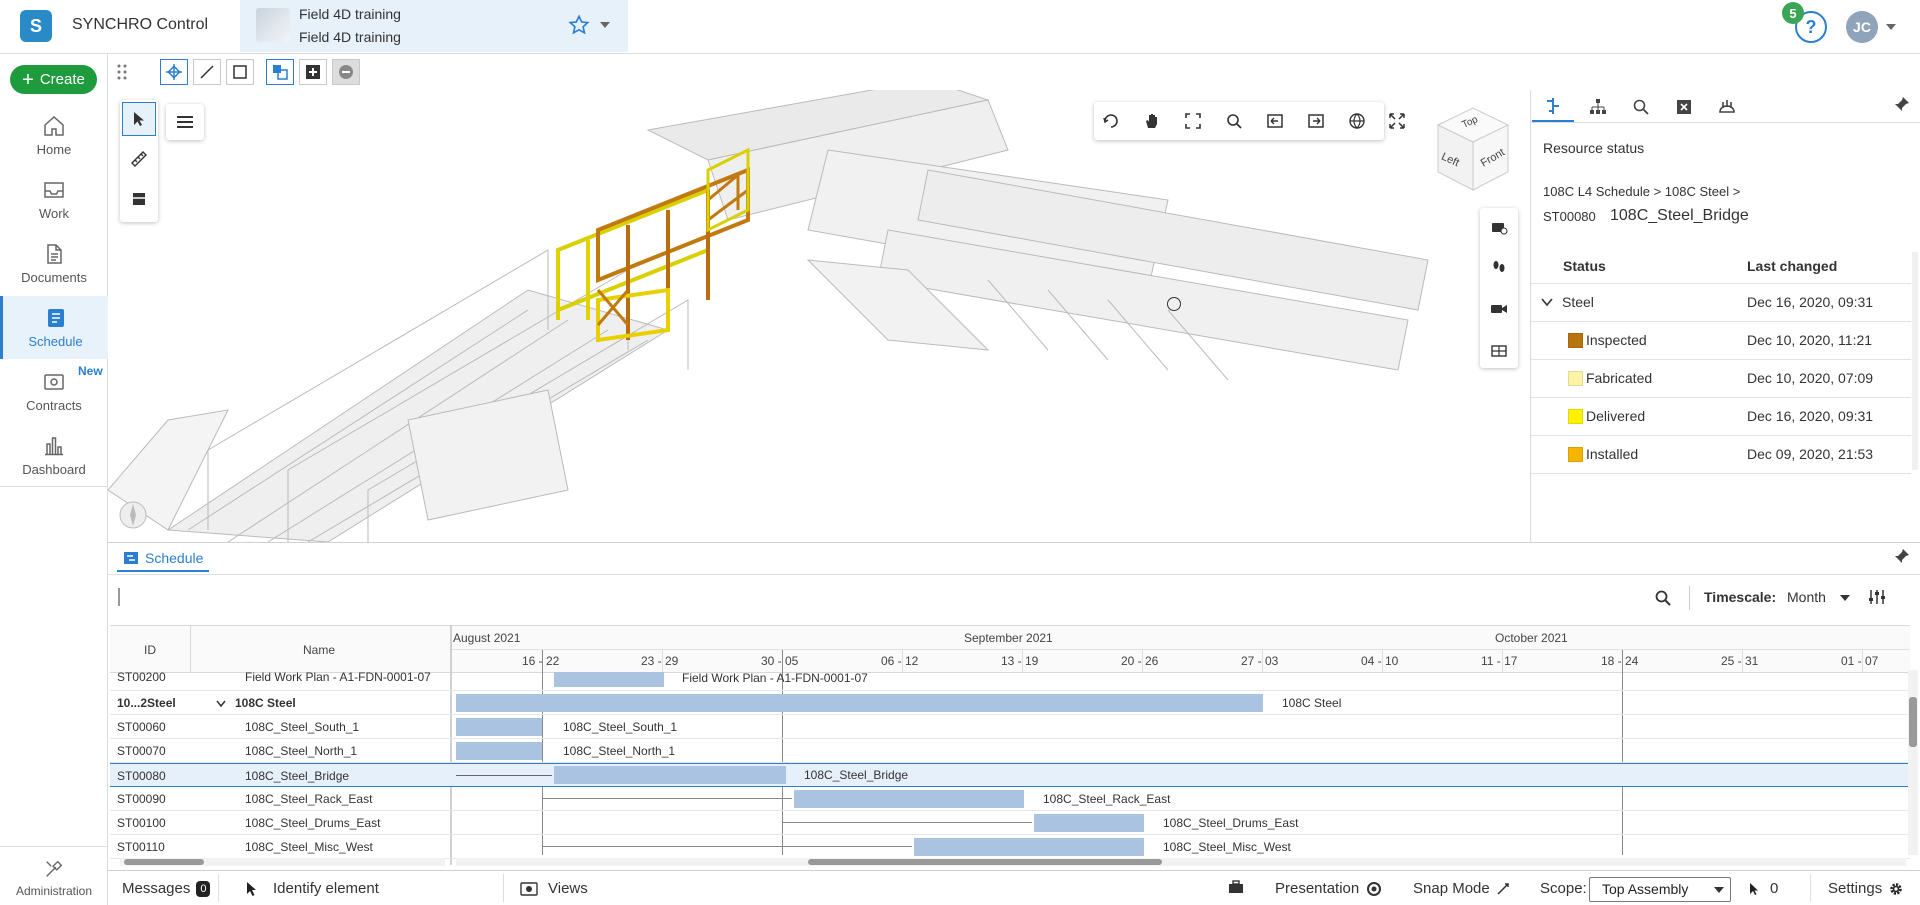  I want to click on globe-view-button, so click(1357, 121).